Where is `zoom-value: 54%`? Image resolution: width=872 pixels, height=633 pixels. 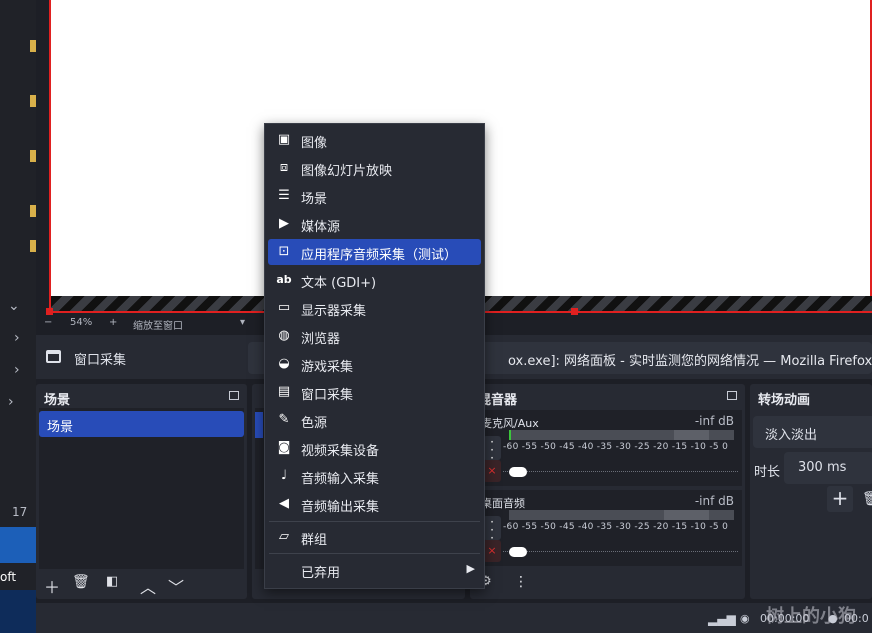 zoom-value: 54% is located at coordinates (81, 322).